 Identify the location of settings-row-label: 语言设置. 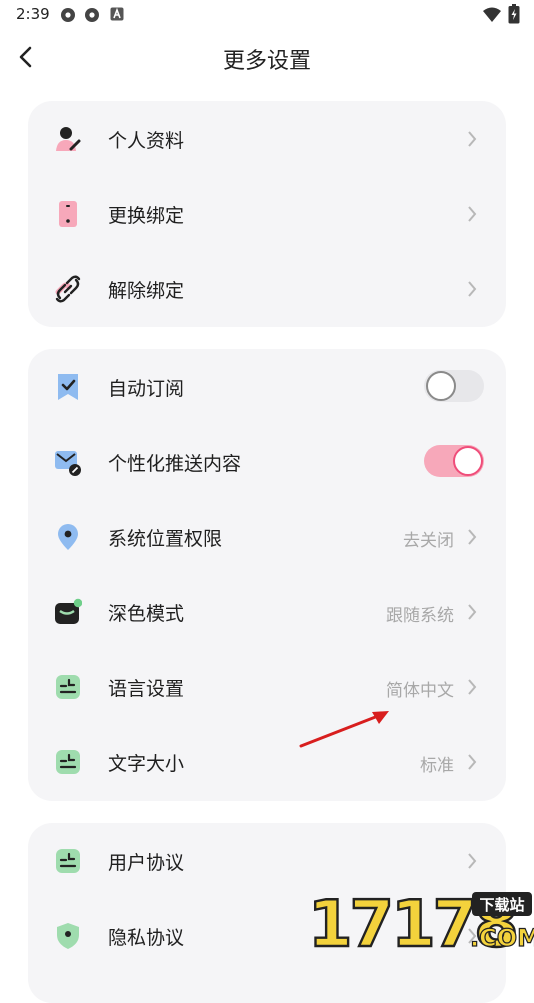
(146, 689).